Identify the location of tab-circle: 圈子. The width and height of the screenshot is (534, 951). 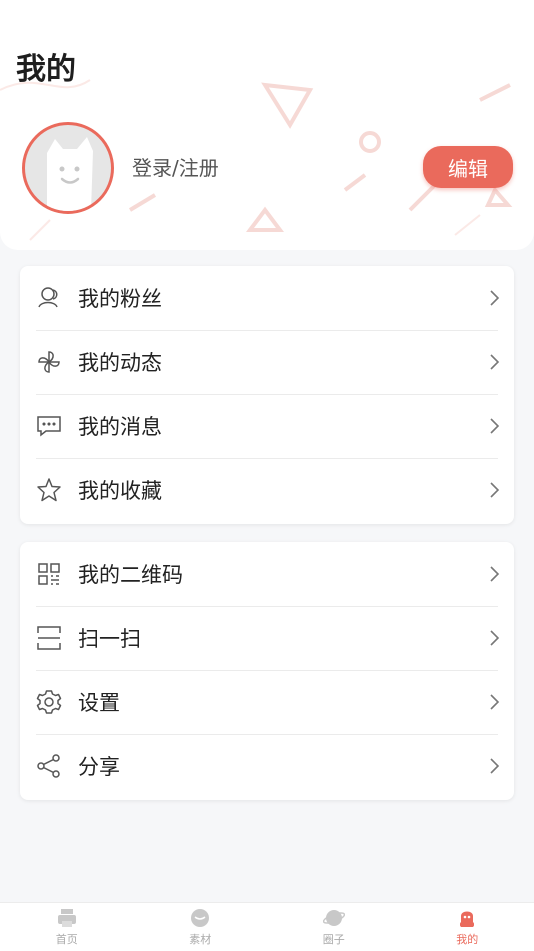
(334, 927).